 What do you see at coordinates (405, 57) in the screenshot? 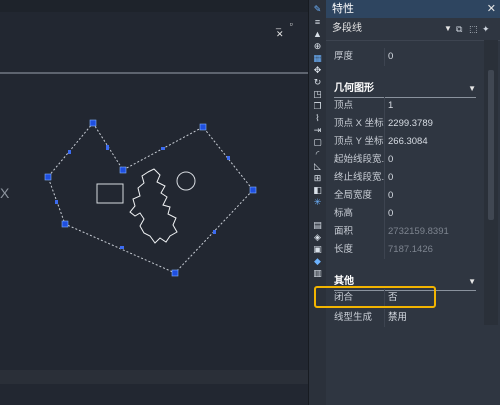
I see `prop-row-thickness: 厚度 0` at bounding box center [405, 57].